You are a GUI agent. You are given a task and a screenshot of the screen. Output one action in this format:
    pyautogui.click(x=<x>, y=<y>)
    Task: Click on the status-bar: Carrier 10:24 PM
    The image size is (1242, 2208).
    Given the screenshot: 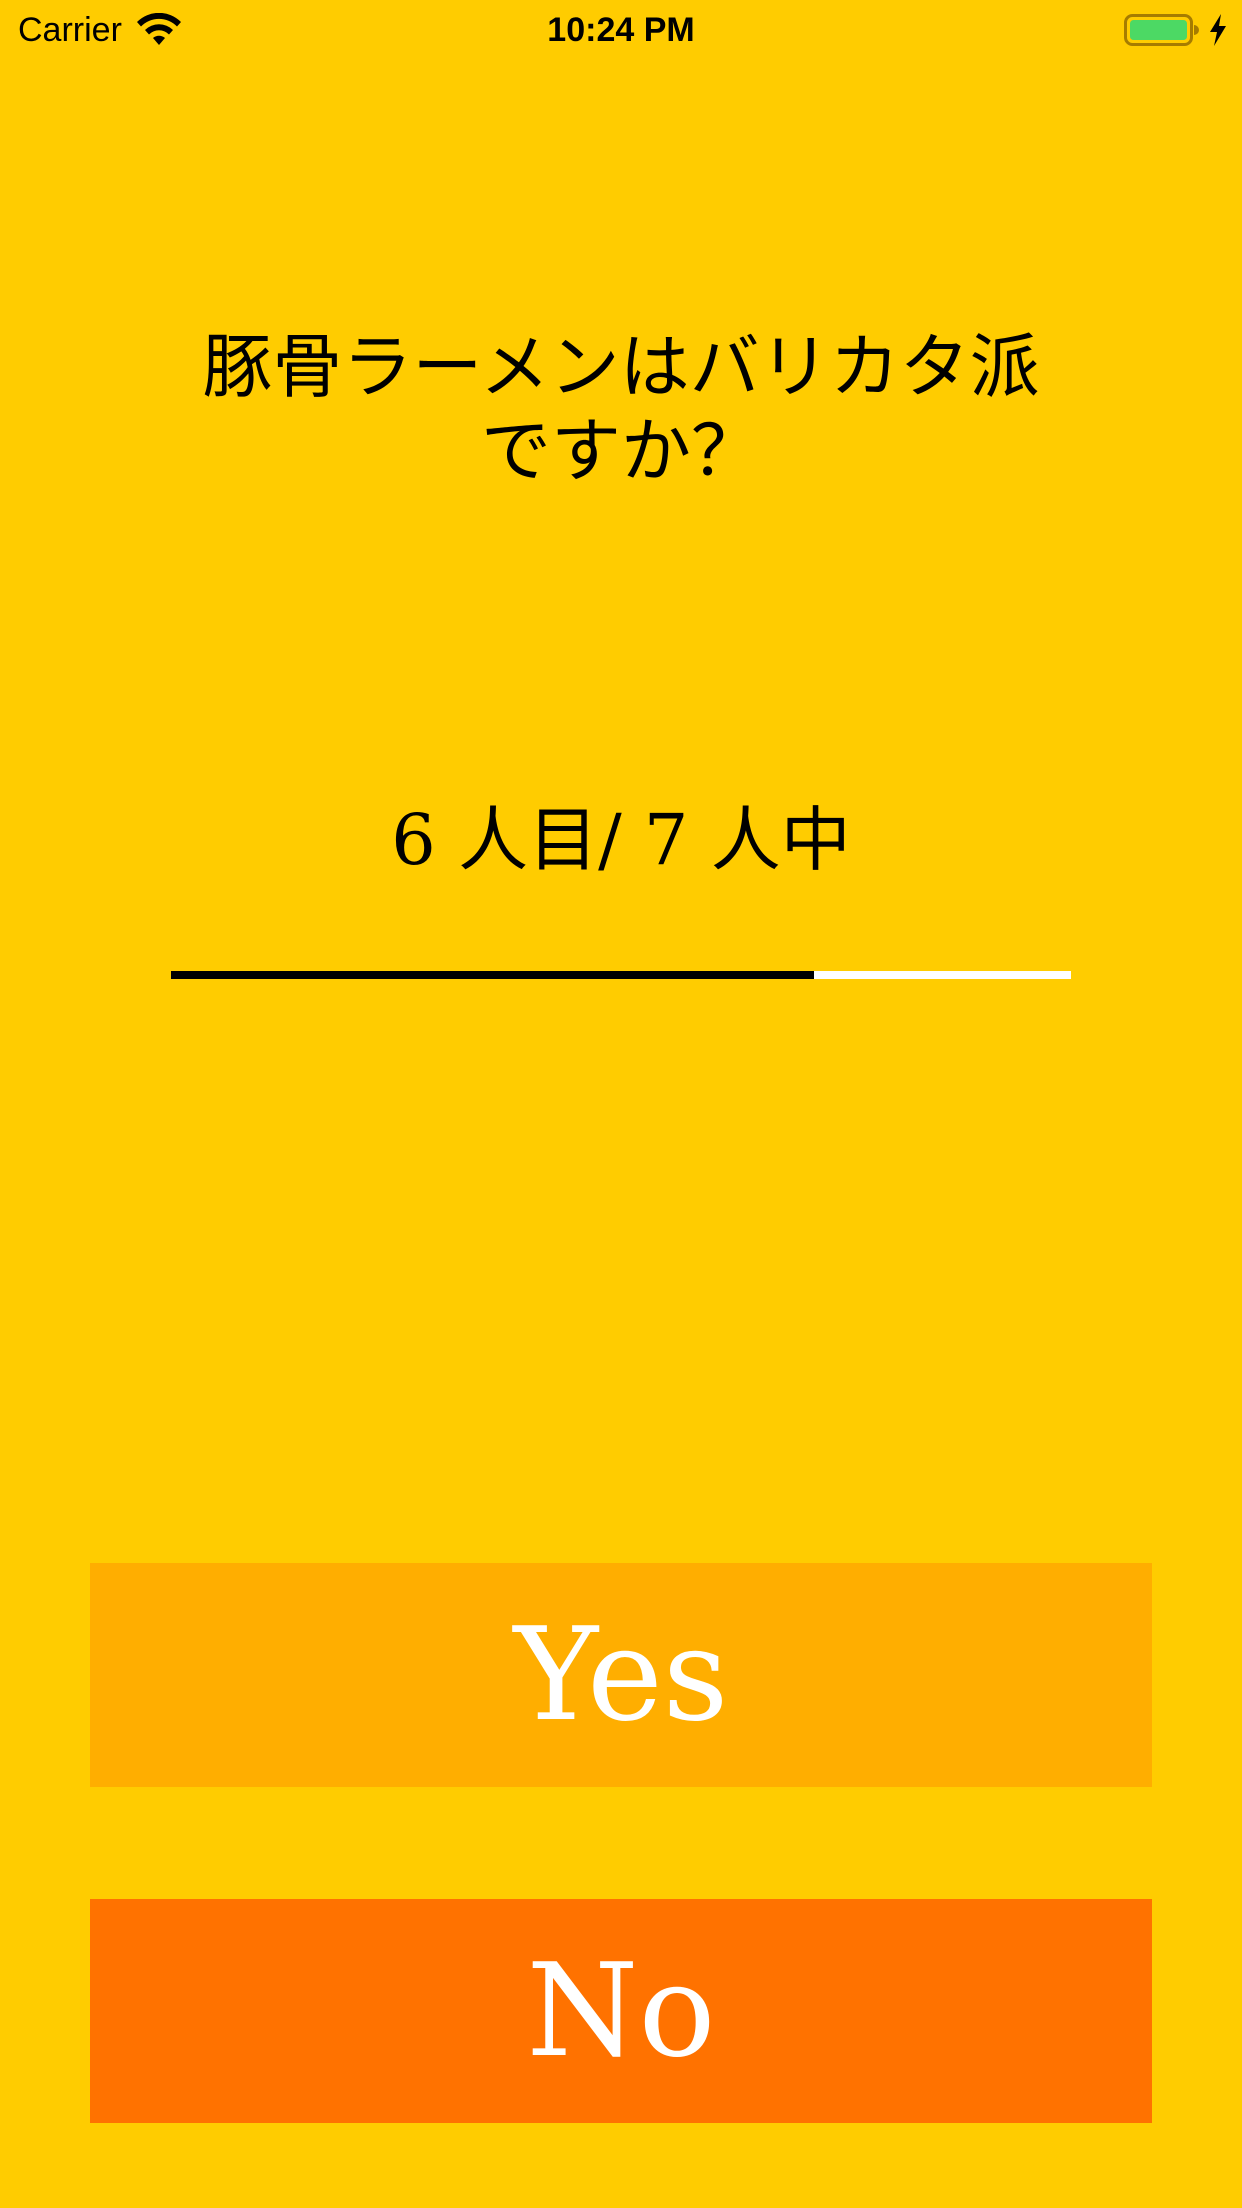 What is the action you would take?
    pyautogui.click(x=621, y=30)
    